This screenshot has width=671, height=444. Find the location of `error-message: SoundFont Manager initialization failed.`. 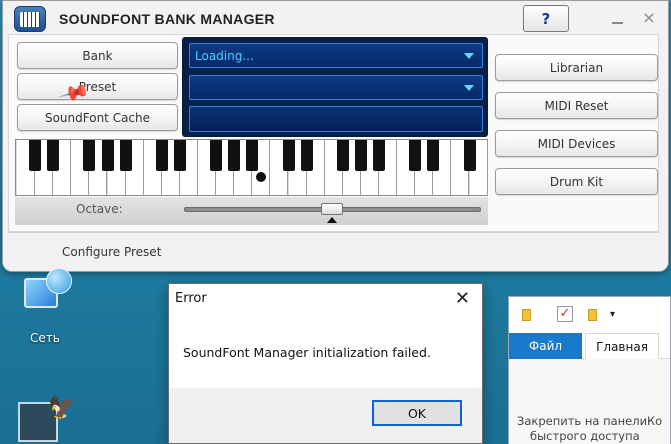

error-message: SoundFont Manager initialization failed. is located at coordinates (307, 352).